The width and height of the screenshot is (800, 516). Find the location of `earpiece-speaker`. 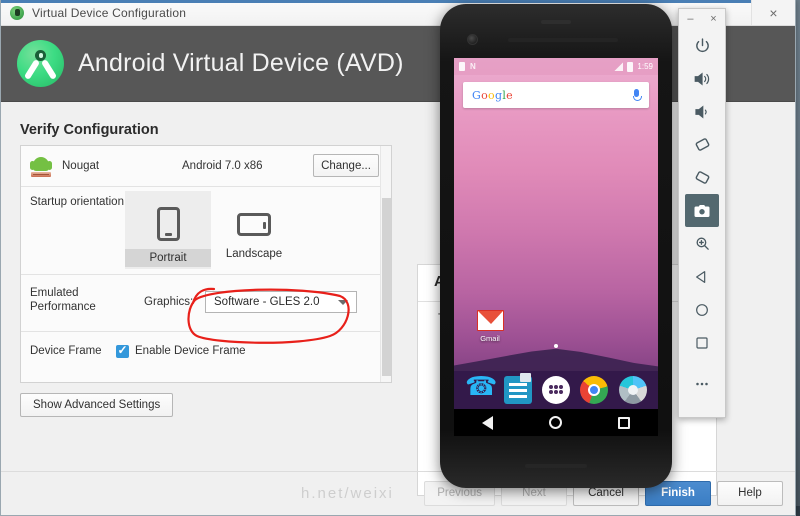

earpiece-speaker is located at coordinates (556, 22).